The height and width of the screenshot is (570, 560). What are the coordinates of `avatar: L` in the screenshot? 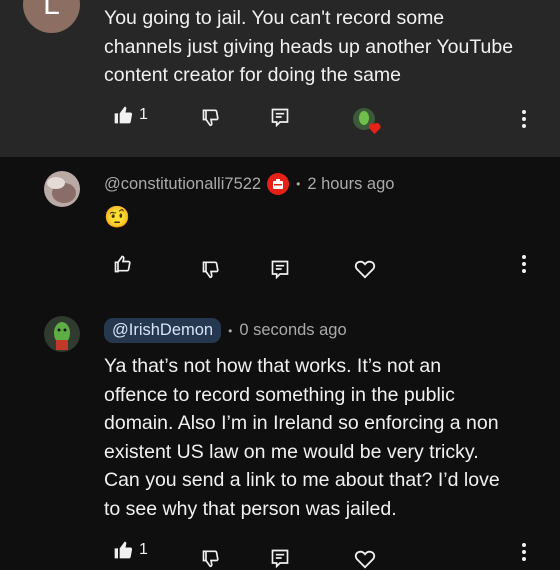 It's located at (51, 16).